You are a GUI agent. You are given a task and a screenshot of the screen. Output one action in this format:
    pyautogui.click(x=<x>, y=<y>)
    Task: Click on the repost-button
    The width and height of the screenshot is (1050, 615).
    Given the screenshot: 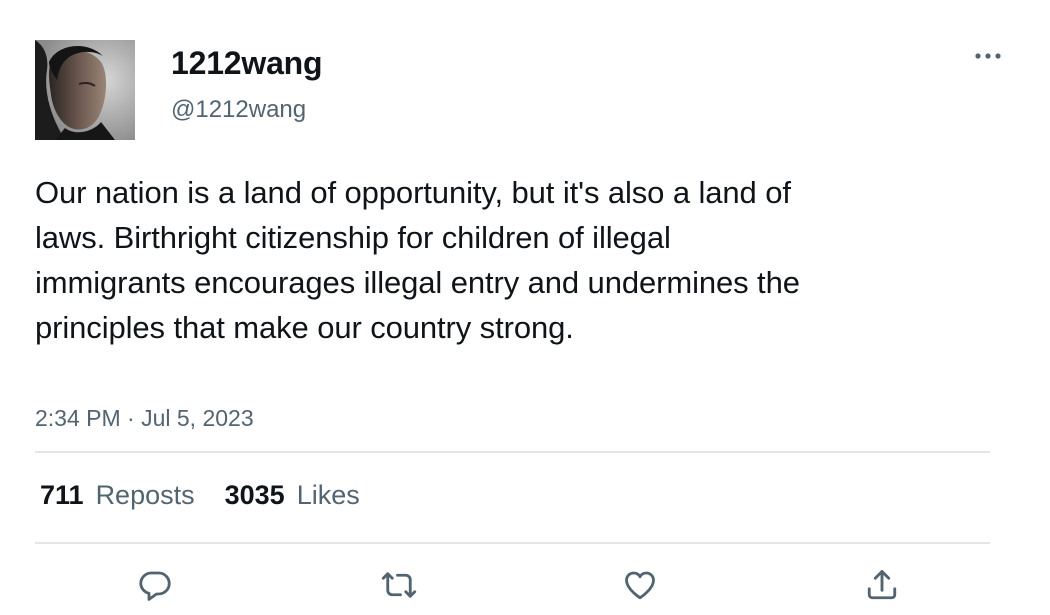 What is the action you would take?
    pyautogui.click(x=399, y=585)
    